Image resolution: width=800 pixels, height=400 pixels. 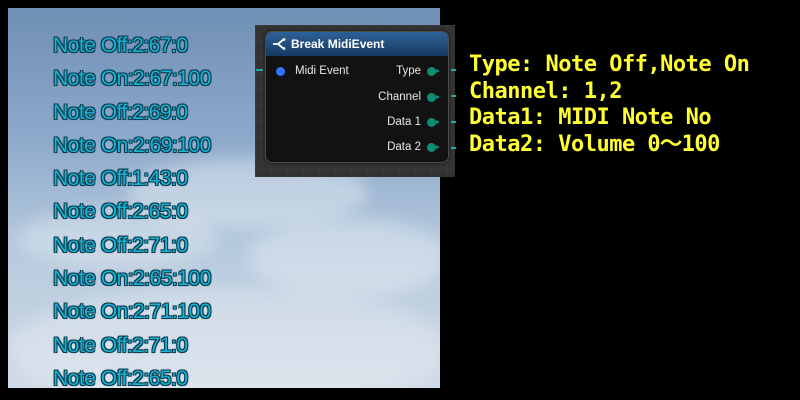 What do you see at coordinates (609, 64) in the screenshot?
I see `annotation-type: Type: Note Off,Note On` at bounding box center [609, 64].